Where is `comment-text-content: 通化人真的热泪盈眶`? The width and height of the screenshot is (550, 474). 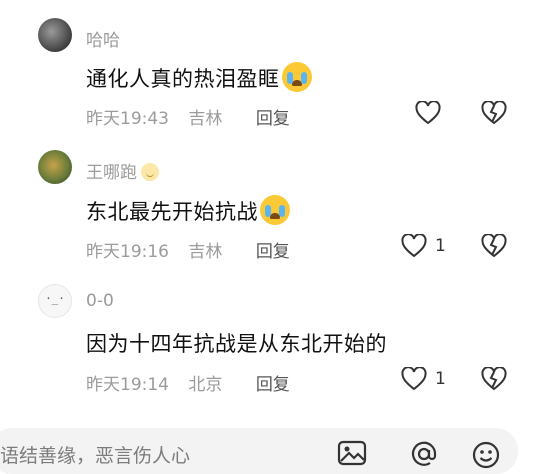
comment-text-content: 通化人真的热泪盈眶 is located at coordinates (183, 79).